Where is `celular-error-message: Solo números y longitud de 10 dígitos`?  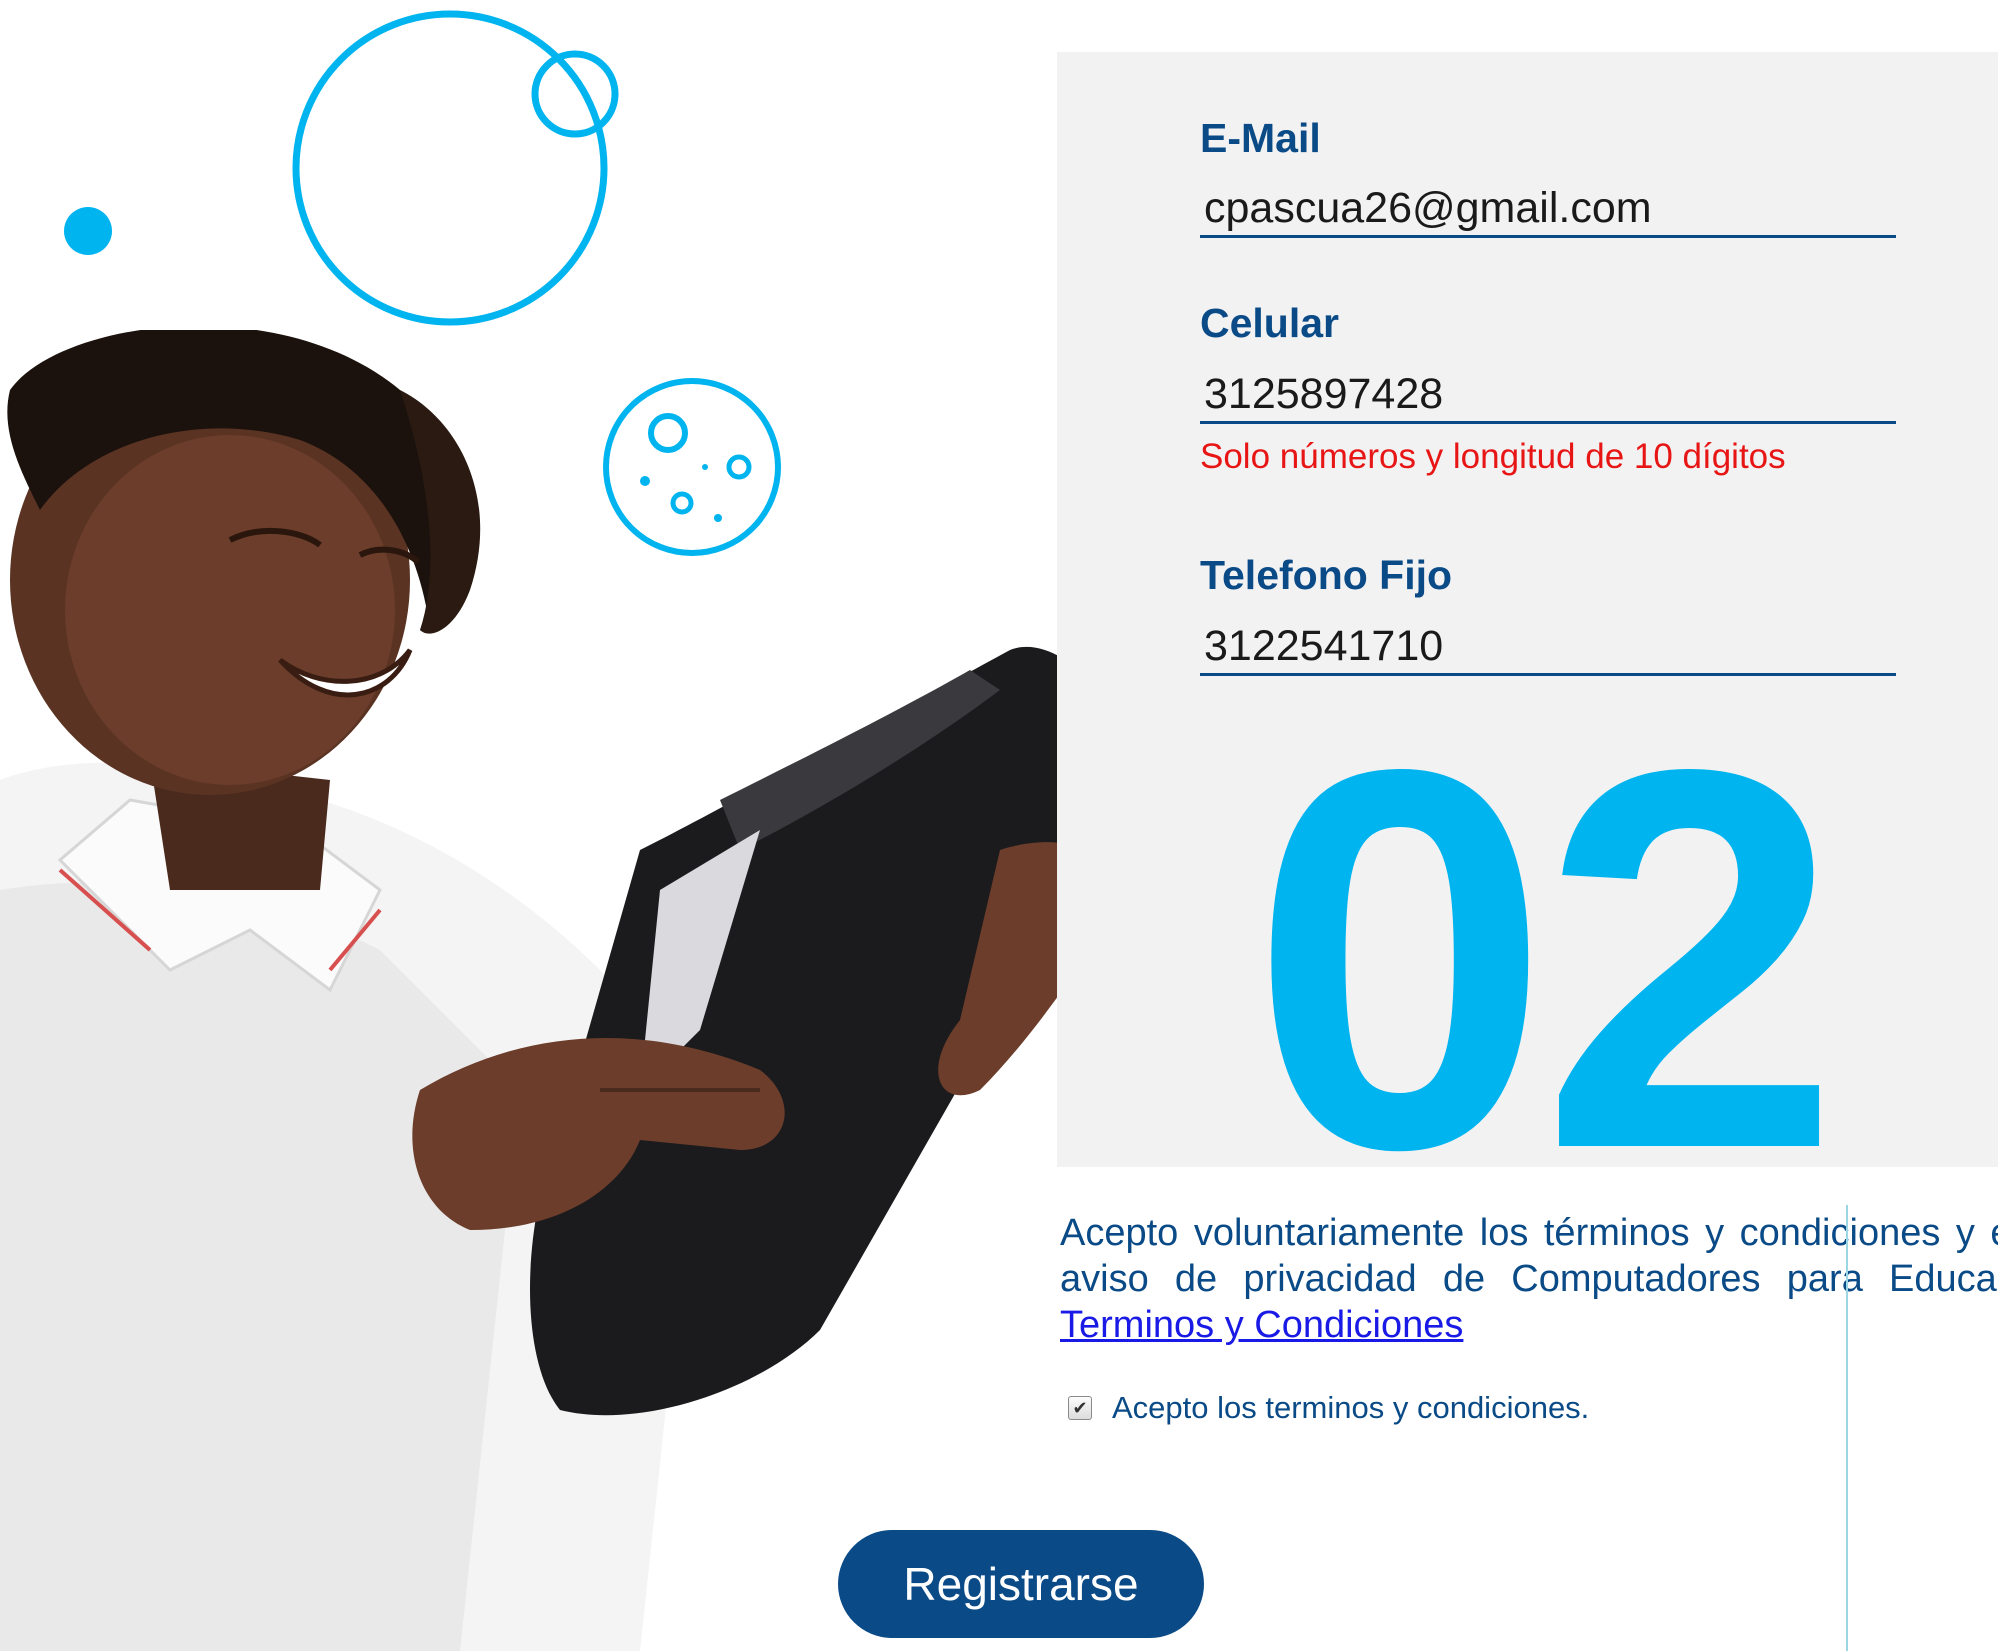
celular-error-message: Solo números y longitud de 10 dígitos is located at coordinates (1493, 456).